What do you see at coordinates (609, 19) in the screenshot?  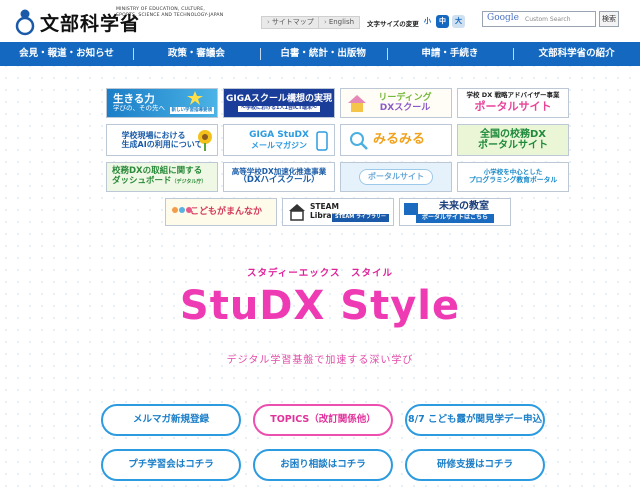 I see `search-button: 検索` at bounding box center [609, 19].